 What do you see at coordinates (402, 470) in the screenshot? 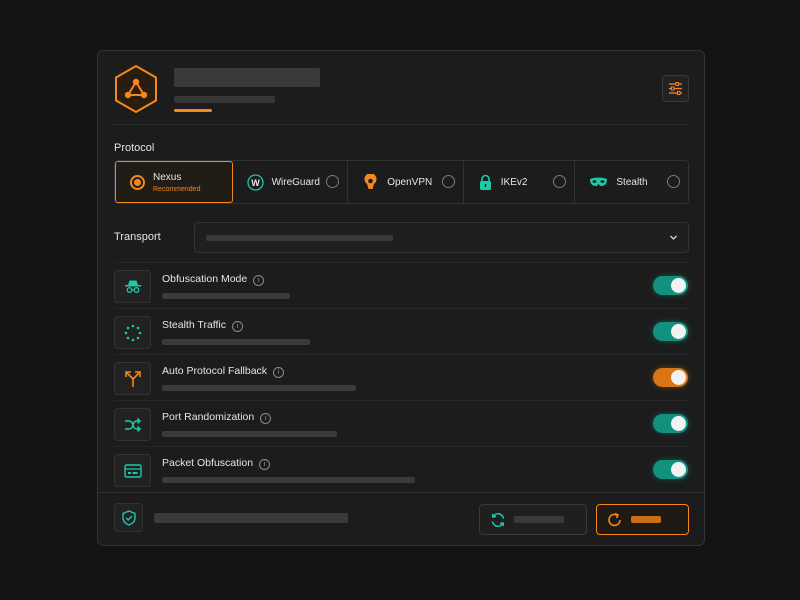
I see `feature-row-packet-obfuscation: Packet Obfuscation i` at bounding box center [402, 470].